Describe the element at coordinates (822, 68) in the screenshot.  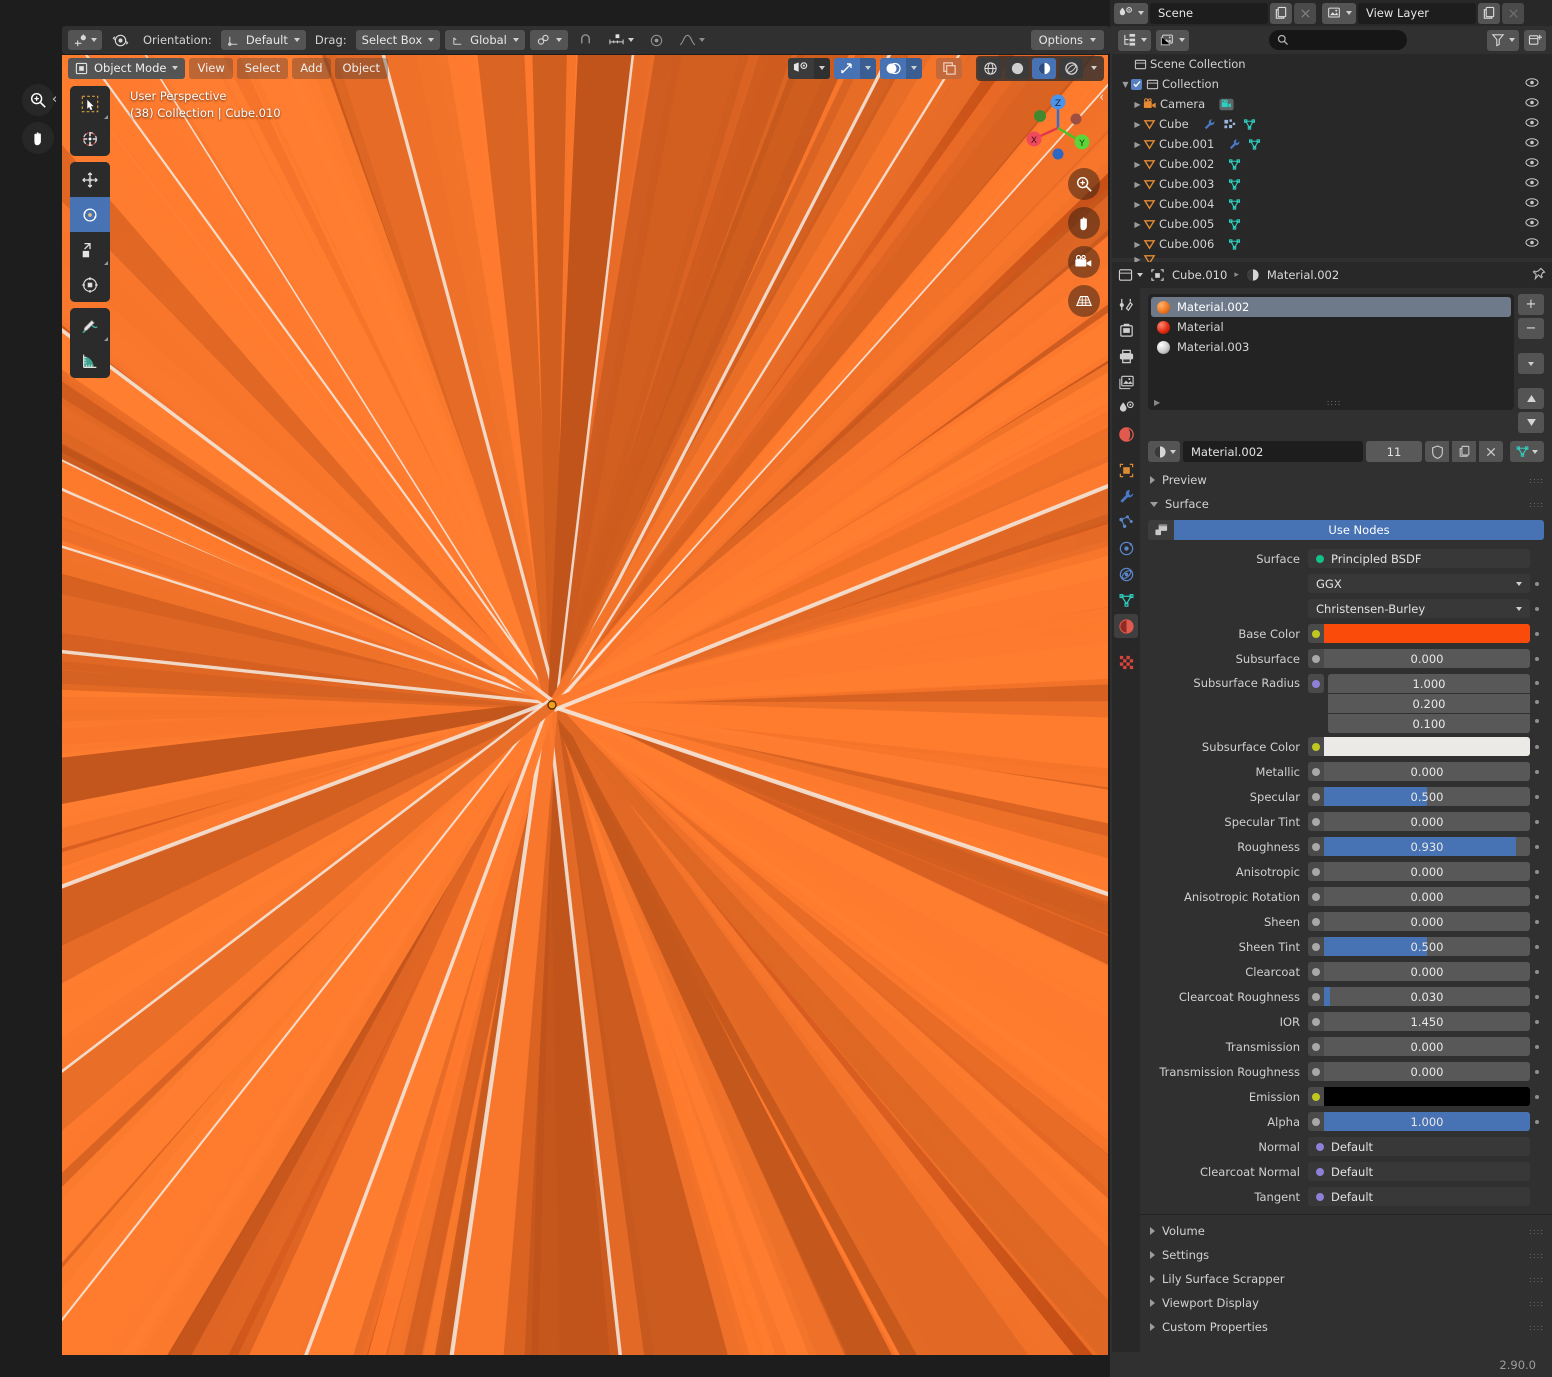
I see `visibility-chevron-icon` at that location.